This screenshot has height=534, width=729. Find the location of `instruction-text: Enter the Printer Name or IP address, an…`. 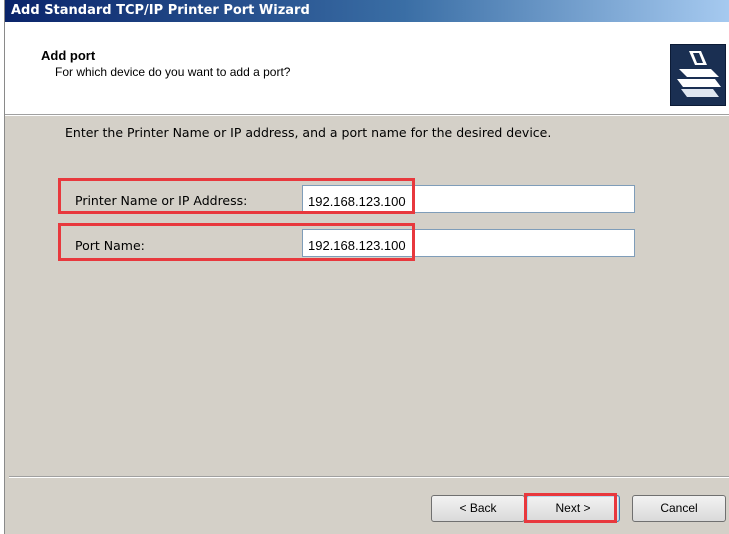

instruction-text: Enter the Printer Name or IP address, an… is located at coordinates (308, 132).